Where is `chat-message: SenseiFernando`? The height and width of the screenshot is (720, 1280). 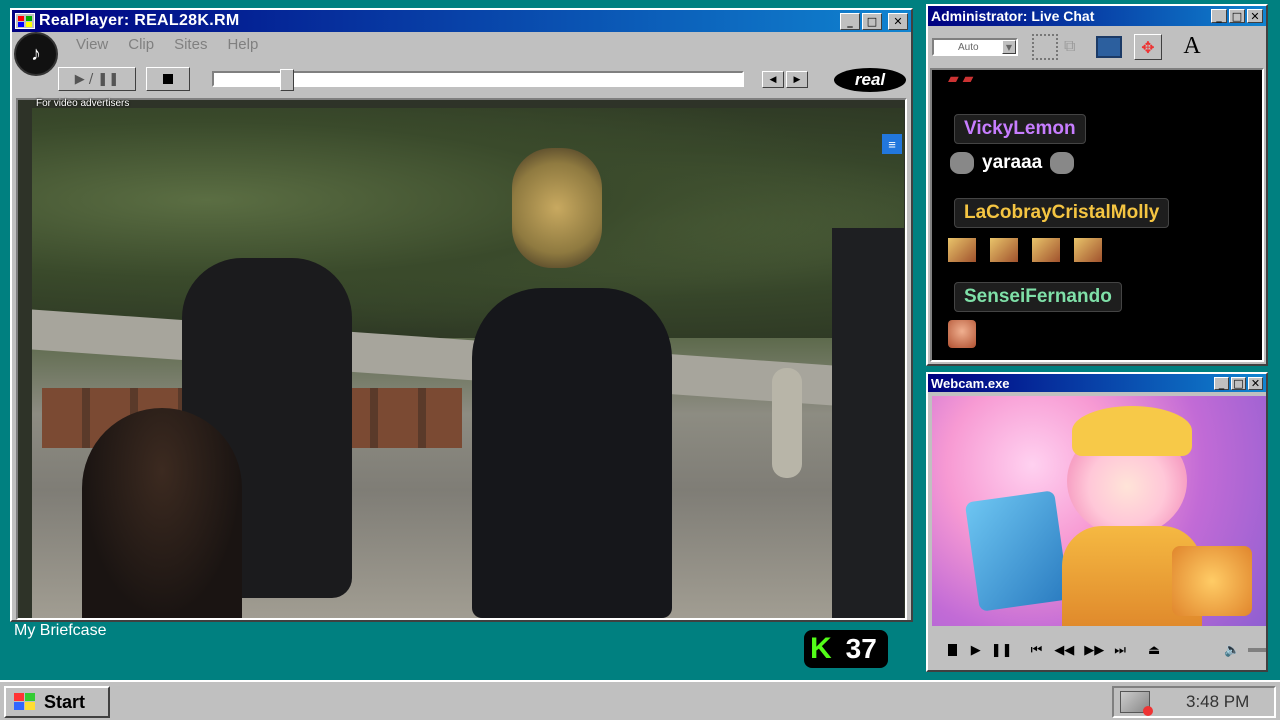
chat-message: SenseiFernando is located at coordinates (1038, 297).